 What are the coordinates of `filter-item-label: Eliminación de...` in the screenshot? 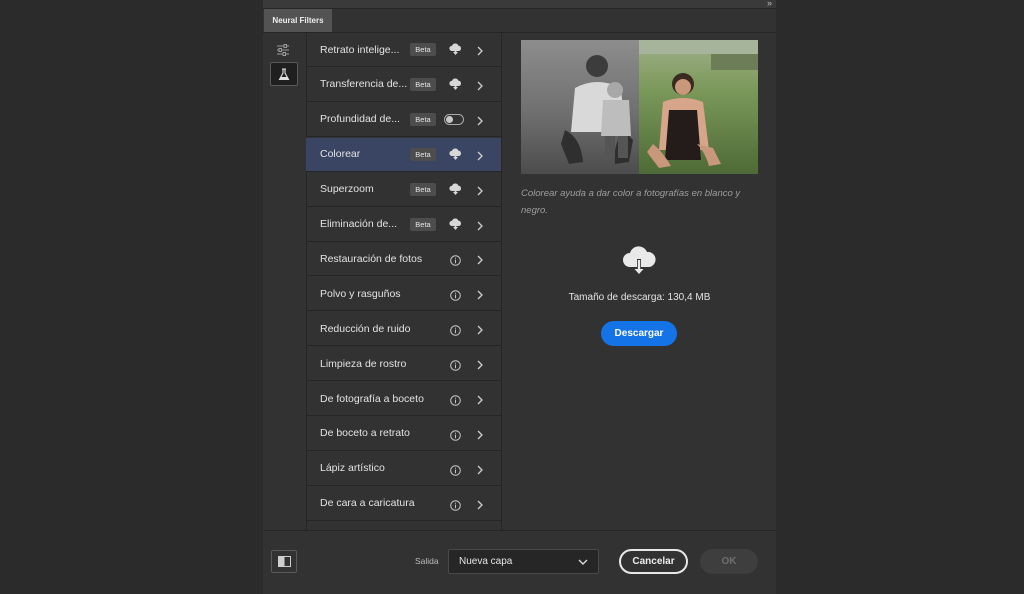 It's located at (359, 224).